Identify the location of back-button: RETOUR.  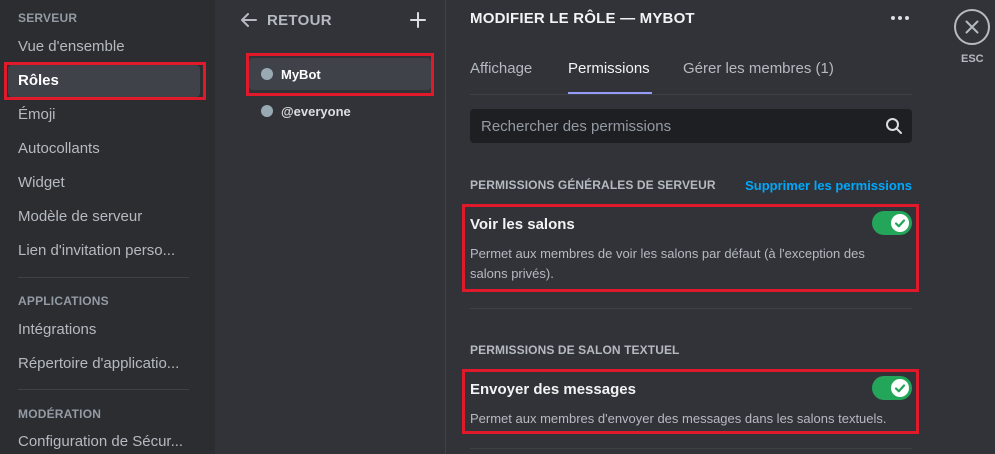
(285, 20).